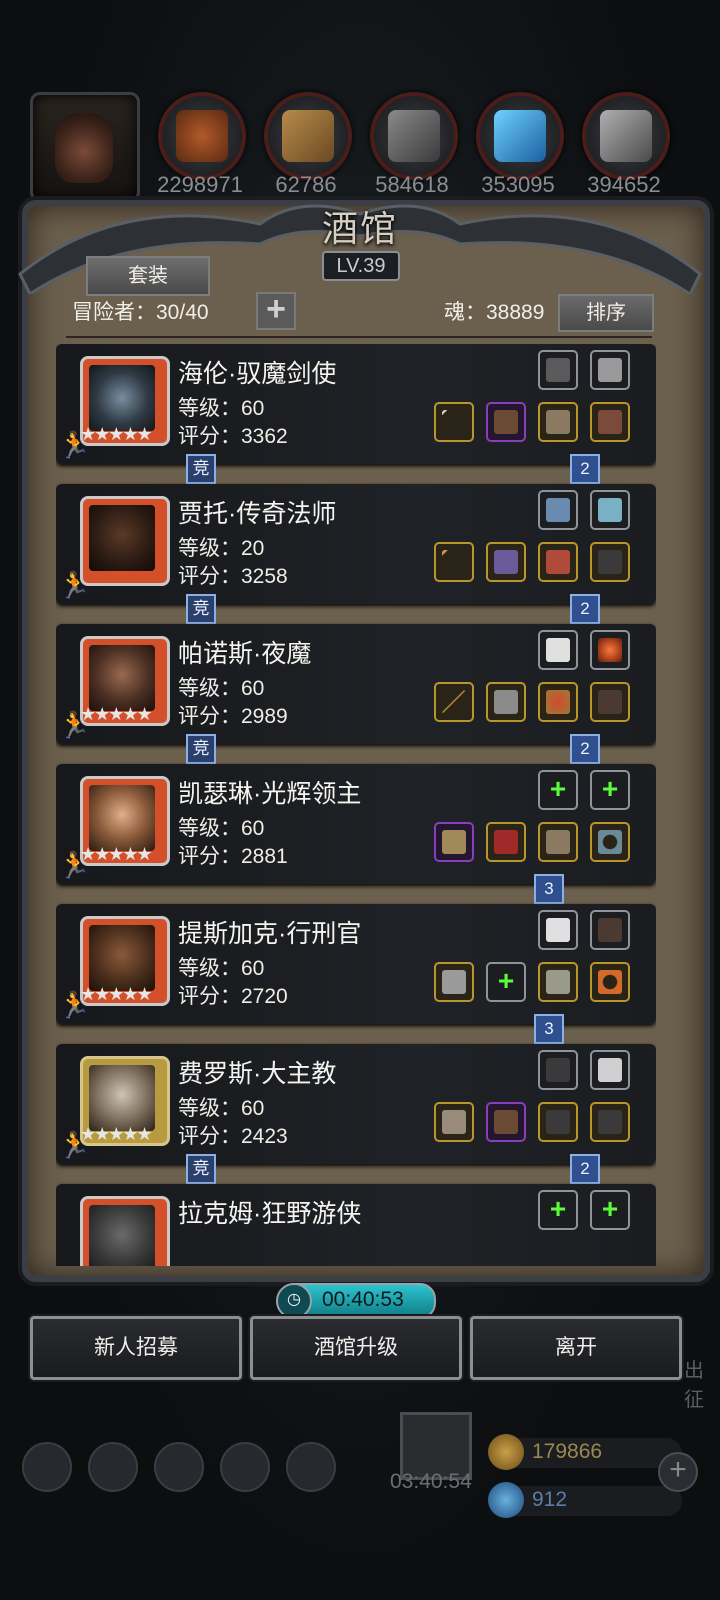  I want to click on gold-coin-icon, so click(506, 1452).